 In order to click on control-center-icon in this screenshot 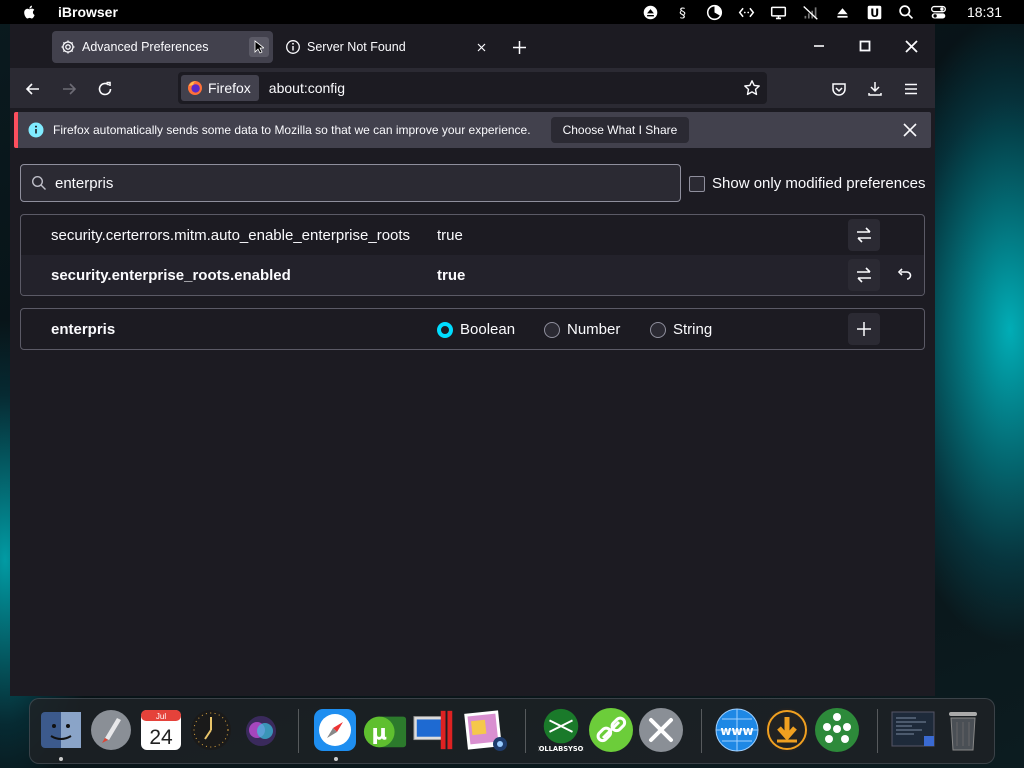, I will do `click(939, 12)`.